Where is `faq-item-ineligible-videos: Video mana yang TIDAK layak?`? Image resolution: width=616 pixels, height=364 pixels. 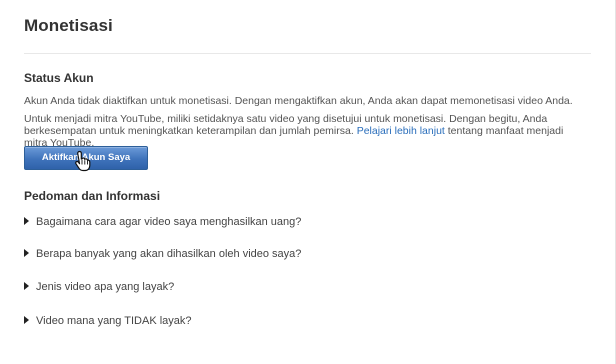
faq-item-ineligible-videos: Video mana yang TIDAK layak? is located at coordinates (108, 321).